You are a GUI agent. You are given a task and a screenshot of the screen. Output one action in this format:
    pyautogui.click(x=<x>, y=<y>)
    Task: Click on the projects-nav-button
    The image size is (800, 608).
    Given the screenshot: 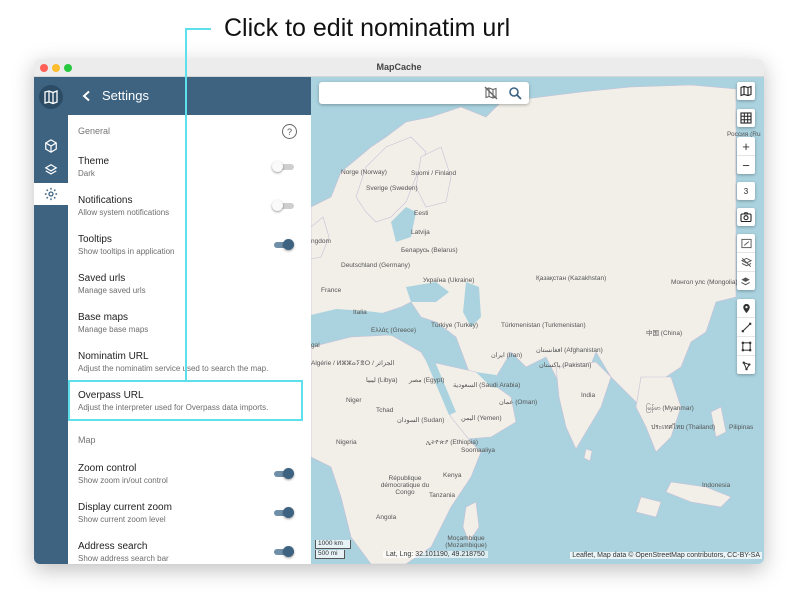 What is the action you would take?
    pyautogui.click(x=51, y=146)
    